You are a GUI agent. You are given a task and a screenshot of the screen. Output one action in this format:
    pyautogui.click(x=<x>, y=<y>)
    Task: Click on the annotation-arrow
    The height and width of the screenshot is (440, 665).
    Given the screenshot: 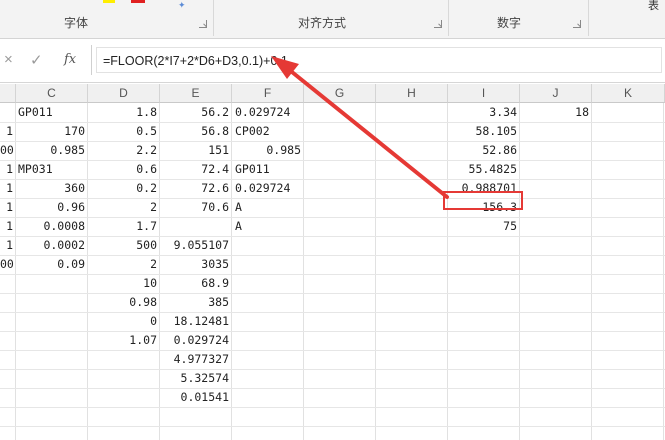 What is the action you would take?
    pyautogui.click(x=360, y=127)
    